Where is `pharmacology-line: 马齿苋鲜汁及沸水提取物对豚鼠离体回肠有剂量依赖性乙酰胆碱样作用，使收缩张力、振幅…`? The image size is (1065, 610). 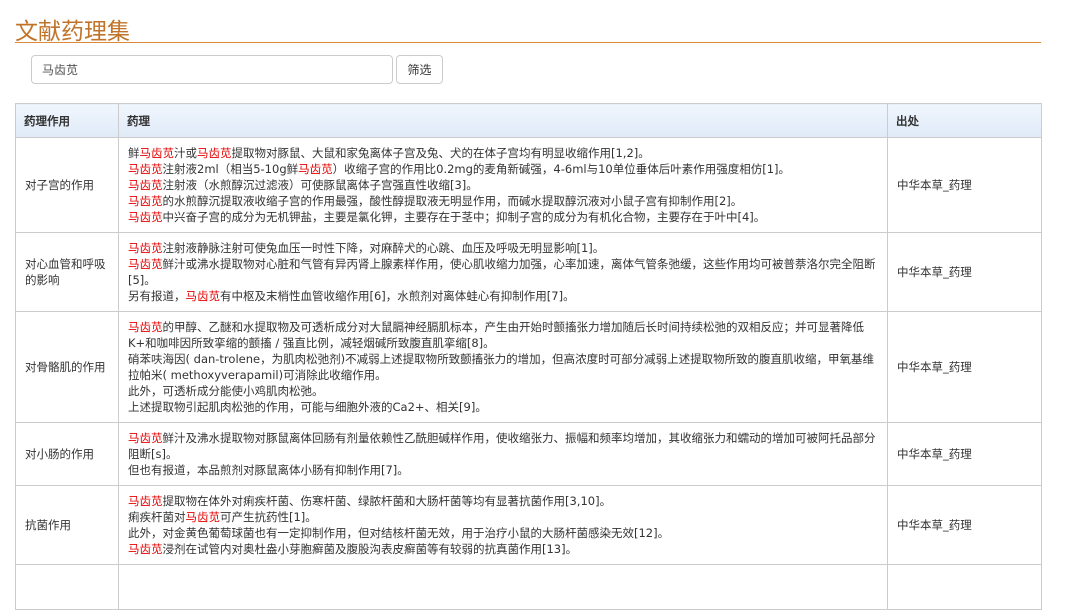
pharmacology-line: 马齿苋鲜汁及沸水提取物对豚鼠离体回肠有剂量依赖性乙酰胆碱样作用，使收缩张力、振幅… is located at coordinates (503, 446).